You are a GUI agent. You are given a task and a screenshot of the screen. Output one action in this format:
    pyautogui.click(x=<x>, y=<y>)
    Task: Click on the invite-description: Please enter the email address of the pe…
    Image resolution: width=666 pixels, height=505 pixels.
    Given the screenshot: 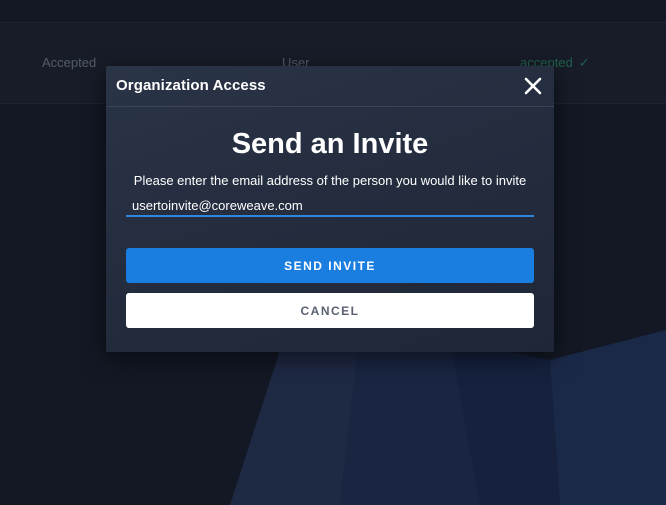 What is the action you would take?
    pyautogui.click(x=330, y=180)
    